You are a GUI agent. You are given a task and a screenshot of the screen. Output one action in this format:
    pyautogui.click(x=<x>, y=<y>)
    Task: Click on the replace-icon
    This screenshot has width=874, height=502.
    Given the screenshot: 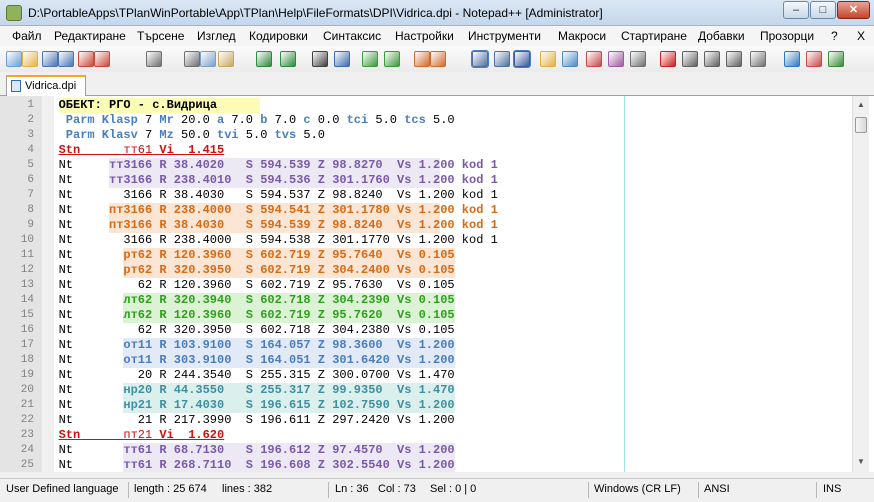 What is the action you would take?
    pyautogui.click(x=342, y=59)
    